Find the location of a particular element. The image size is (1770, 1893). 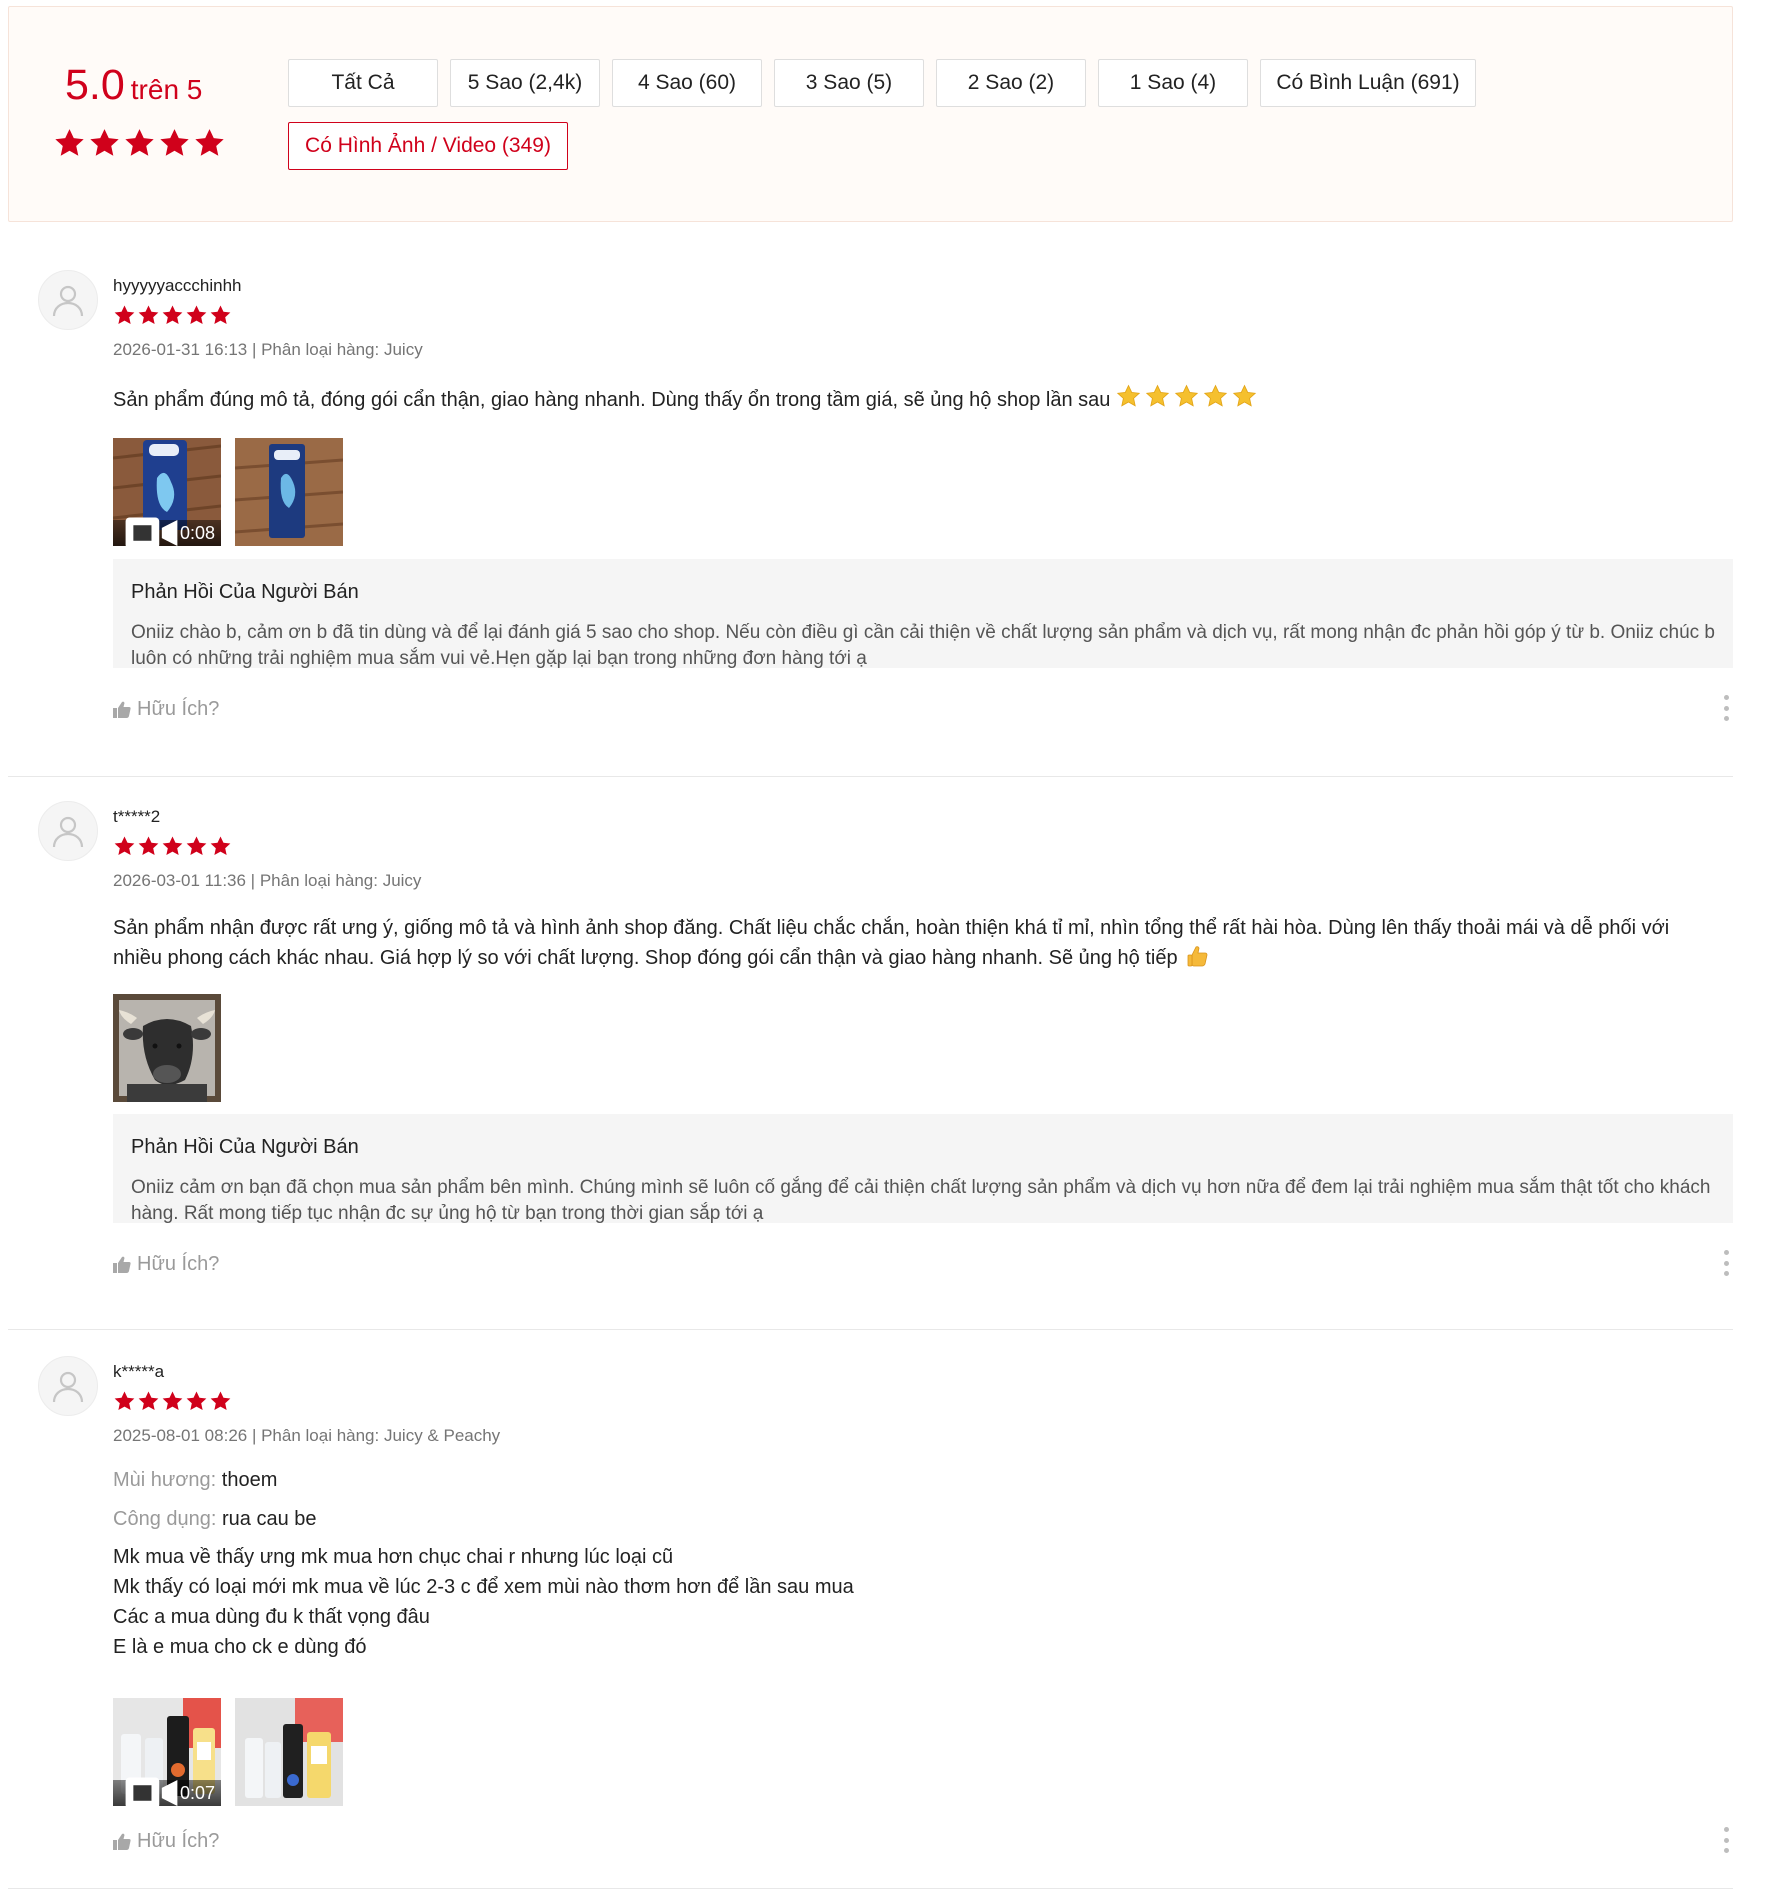

star-emoji-group is located at coordinates (1186, 396).